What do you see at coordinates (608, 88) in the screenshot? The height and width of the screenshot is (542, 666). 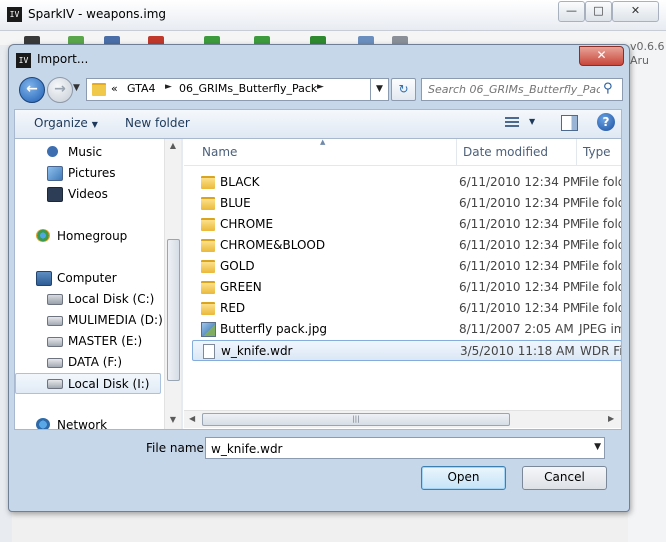 I see `search-icon: ⚲` at bounding box center [608, 88].